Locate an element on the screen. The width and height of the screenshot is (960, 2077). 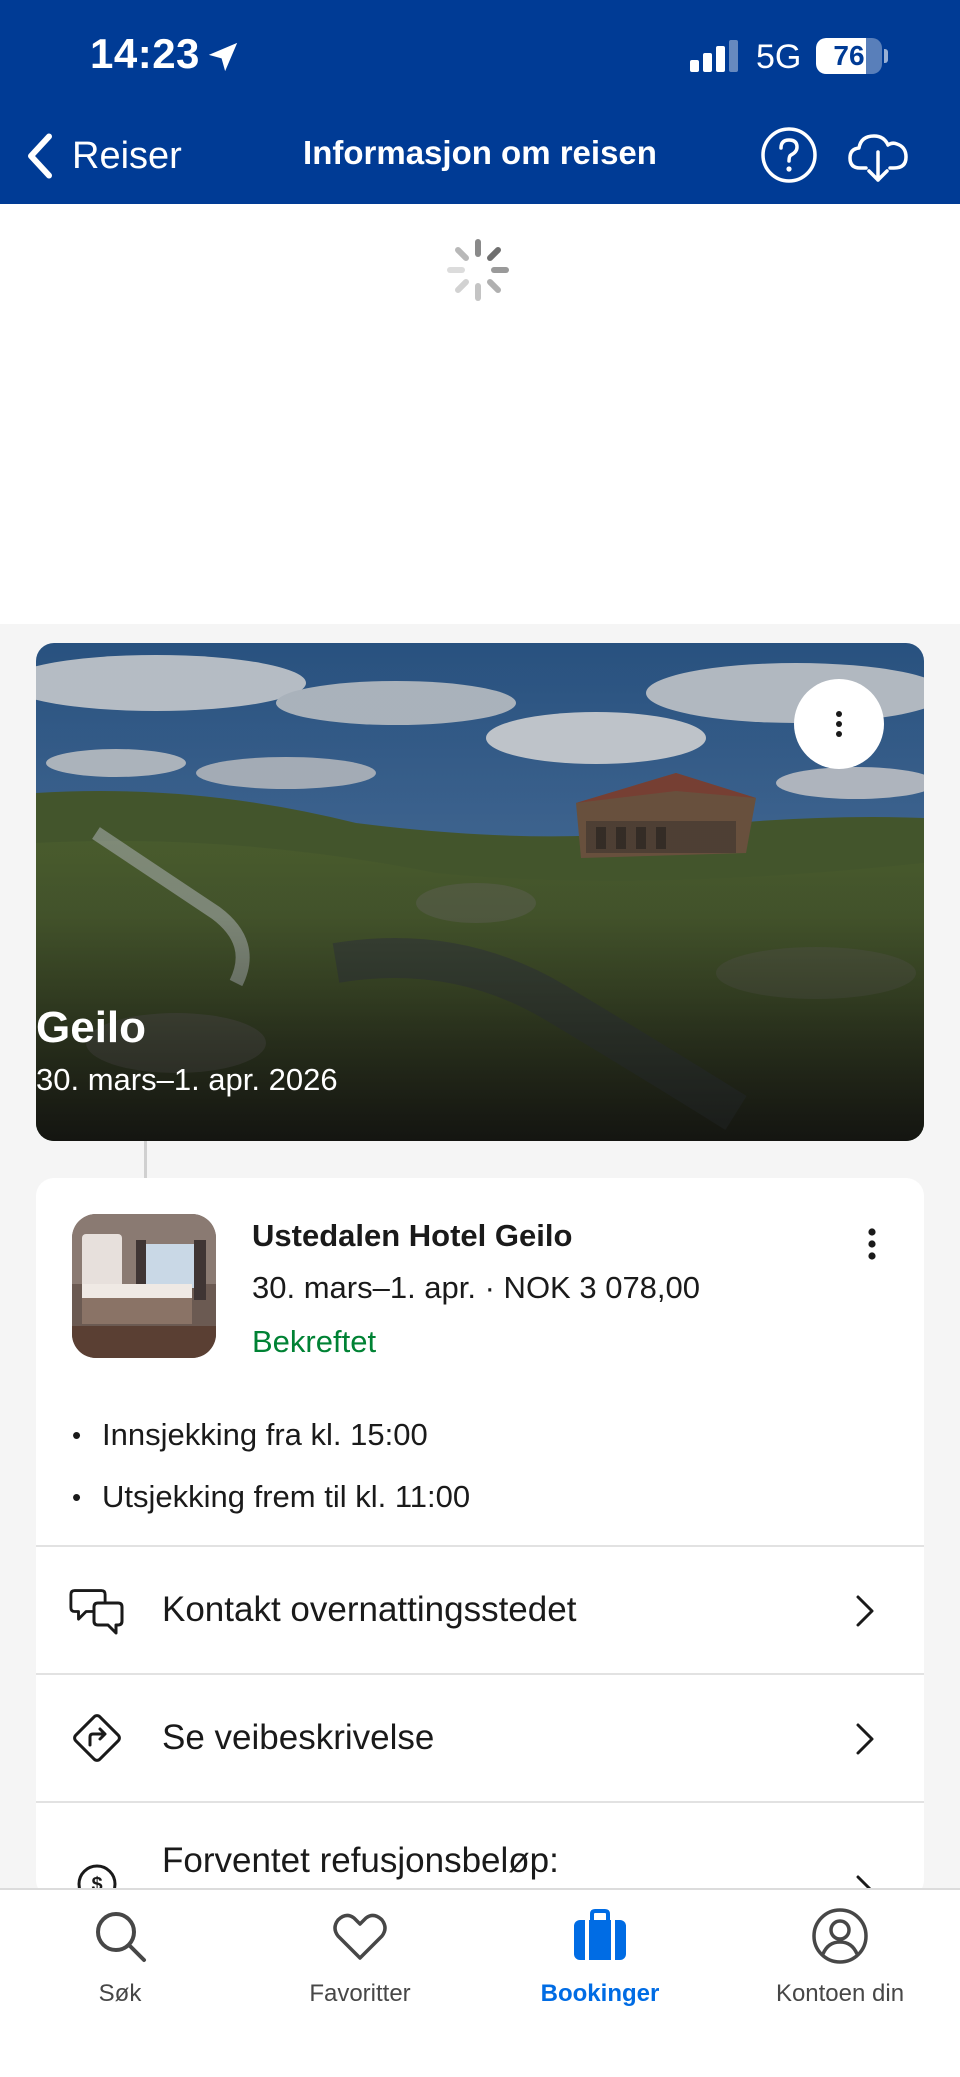
tab-search: Søk is located at coordinates (120, 1970).